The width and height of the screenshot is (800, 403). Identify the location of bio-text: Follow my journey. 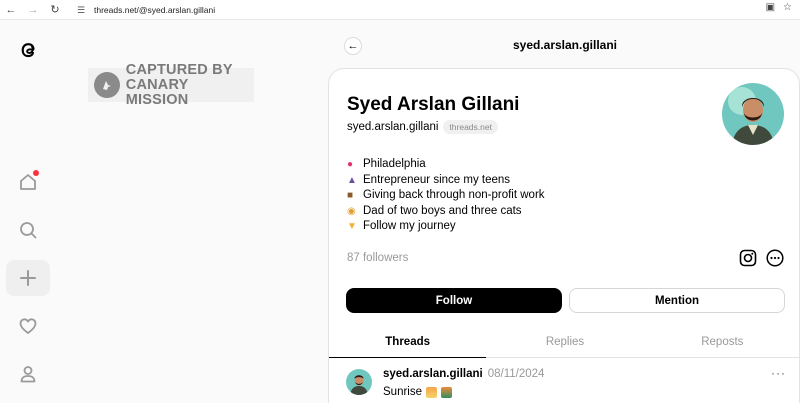
(409, 226).